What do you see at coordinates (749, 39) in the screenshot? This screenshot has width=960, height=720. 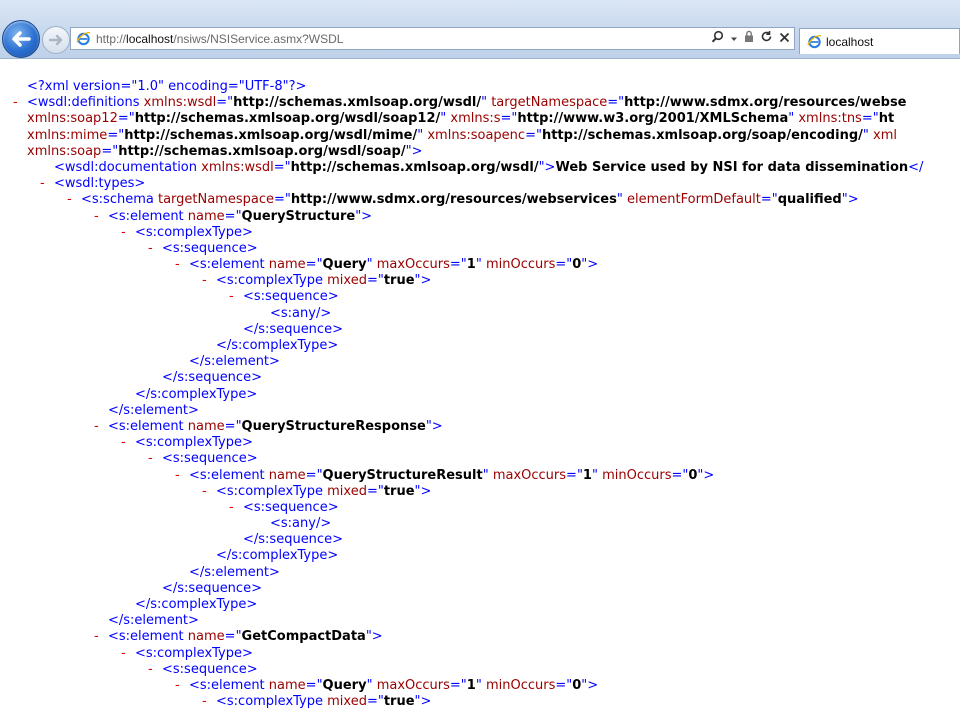 I see `lock-icon` at bounding box center [749, 39].